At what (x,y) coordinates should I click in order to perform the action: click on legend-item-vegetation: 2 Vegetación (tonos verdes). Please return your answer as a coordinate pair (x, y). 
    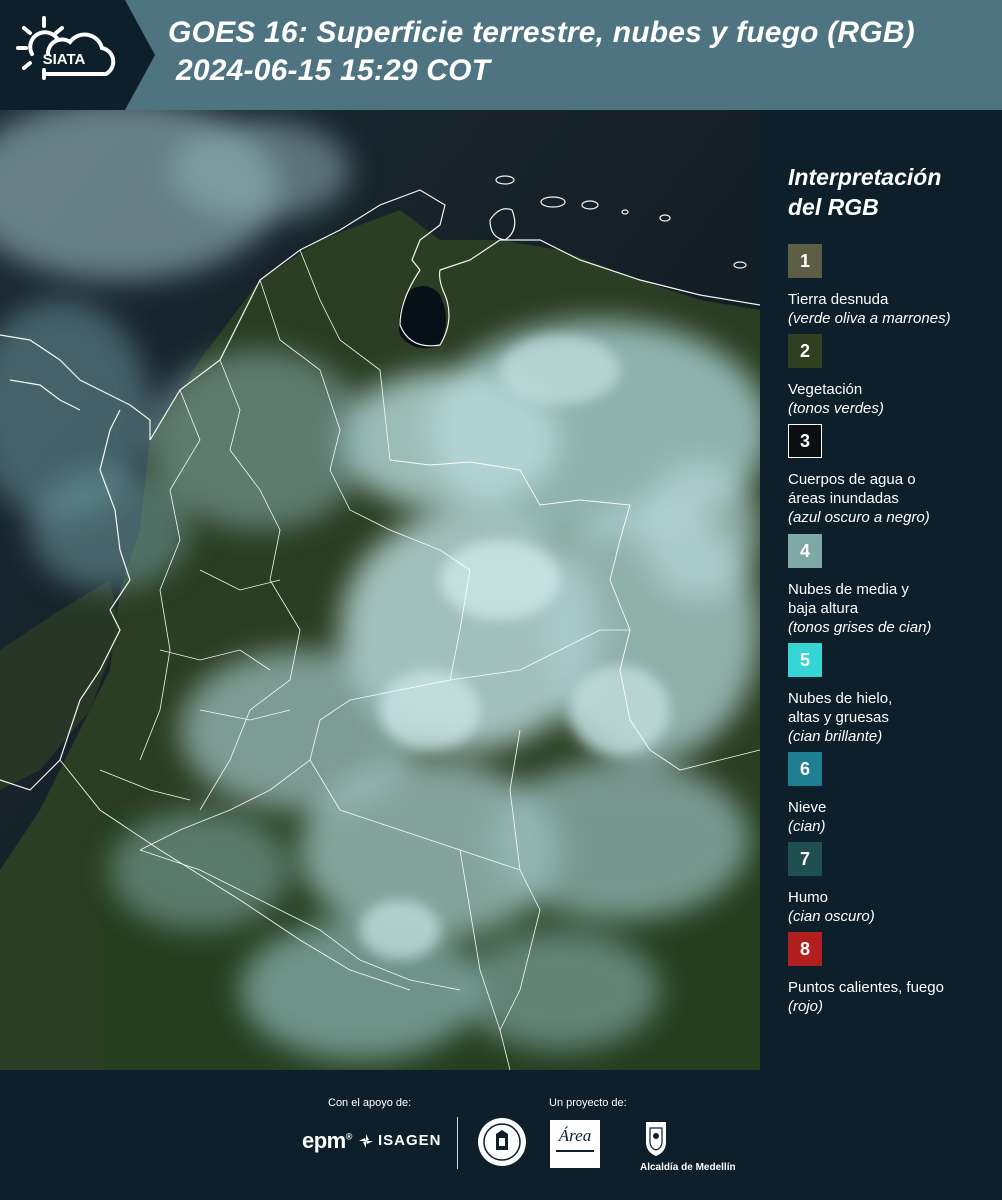
    Looking at the image, I should click on (893, 376).